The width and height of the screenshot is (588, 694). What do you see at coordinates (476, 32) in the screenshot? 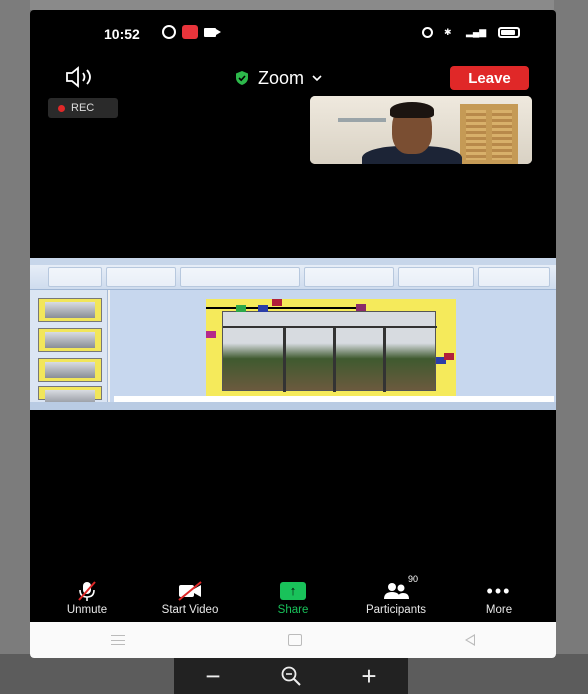
I see `signal-icon: ▂▄▆` at bounding box center [476, 32].